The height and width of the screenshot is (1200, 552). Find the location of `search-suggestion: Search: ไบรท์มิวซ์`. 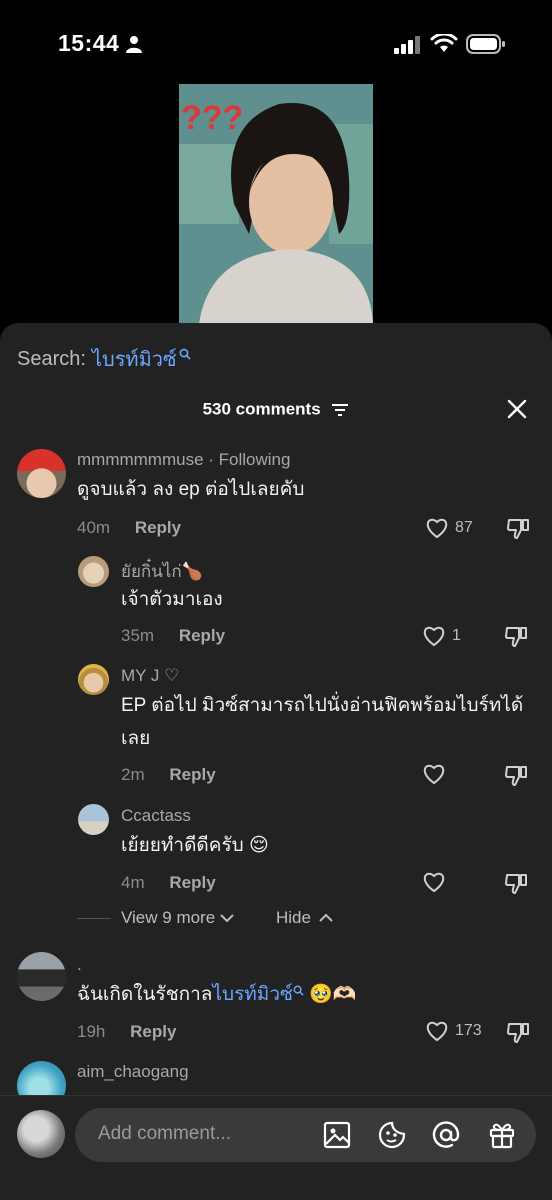

search-suggestion: Search: ไบรท์มิวซ์ is located at coordinates (104, 359).